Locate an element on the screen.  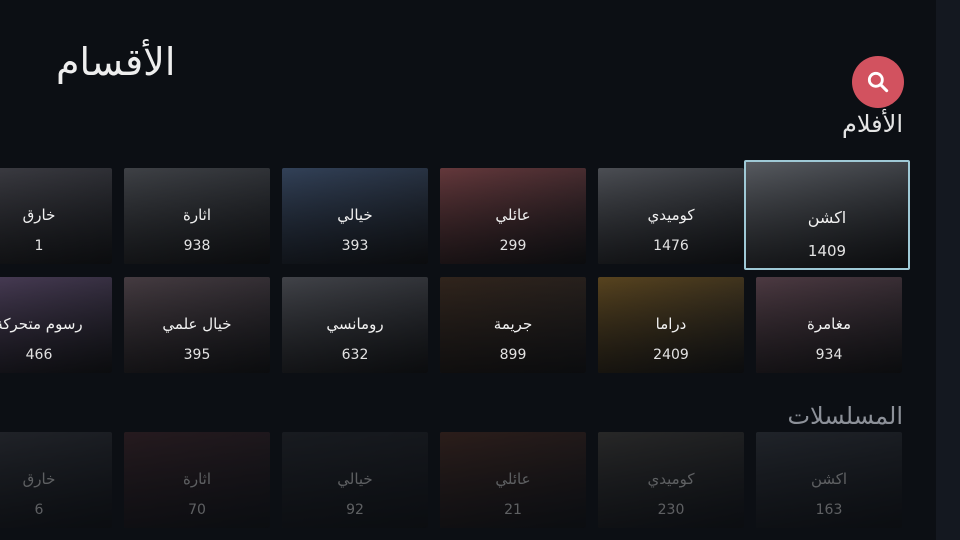
category-count: 2409 is located at coordinates (671, 355).